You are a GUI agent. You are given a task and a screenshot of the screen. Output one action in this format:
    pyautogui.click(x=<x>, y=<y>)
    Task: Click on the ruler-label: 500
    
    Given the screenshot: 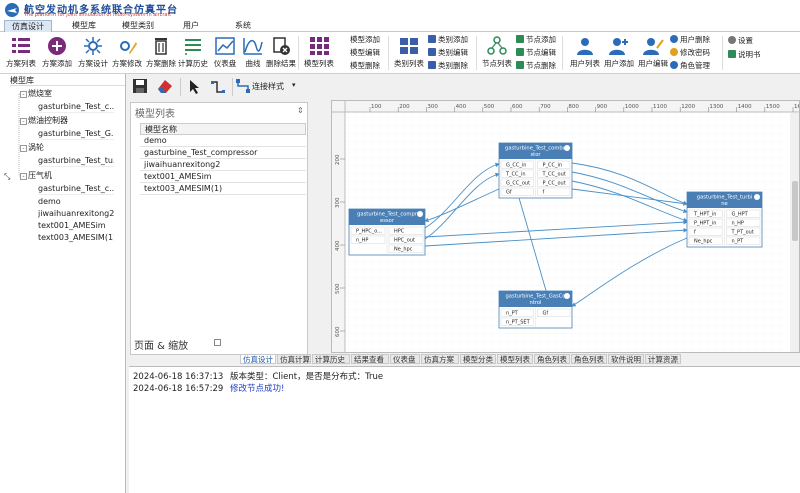 What is the action you would take?
    pyautogui.click(x=338, y=288)
    